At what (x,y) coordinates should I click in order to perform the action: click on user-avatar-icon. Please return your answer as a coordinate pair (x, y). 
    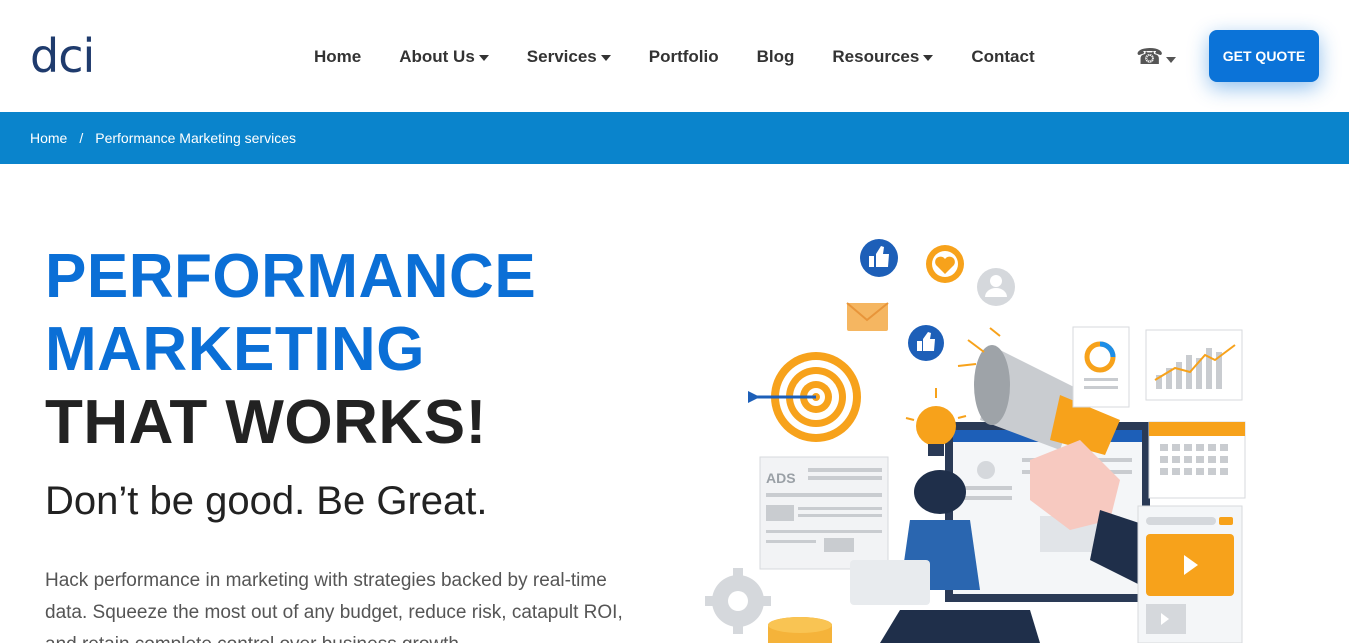
    Looking at the image, I should click on (996, 287).